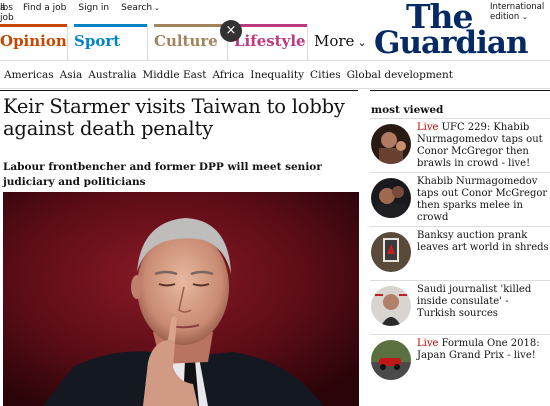 The height and width of the screenshot is (406, 550). Describe the element at coordinates (400, 75) in the screenshot. I see `subnav-item: Global development` at that location.